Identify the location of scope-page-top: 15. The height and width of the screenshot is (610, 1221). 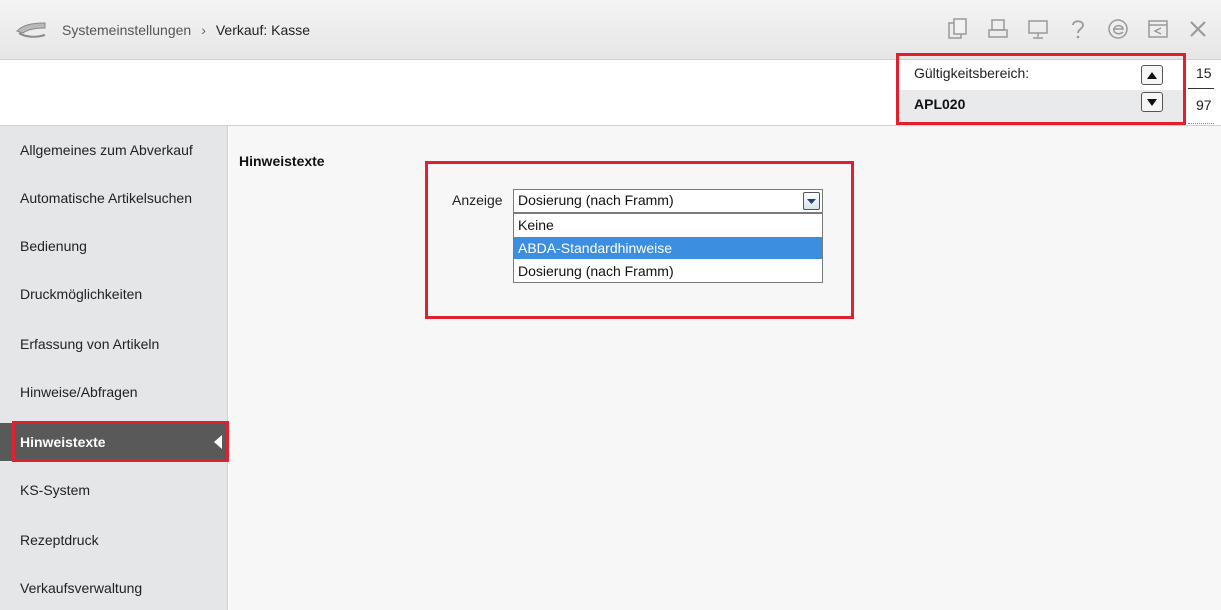
(1204, 73).